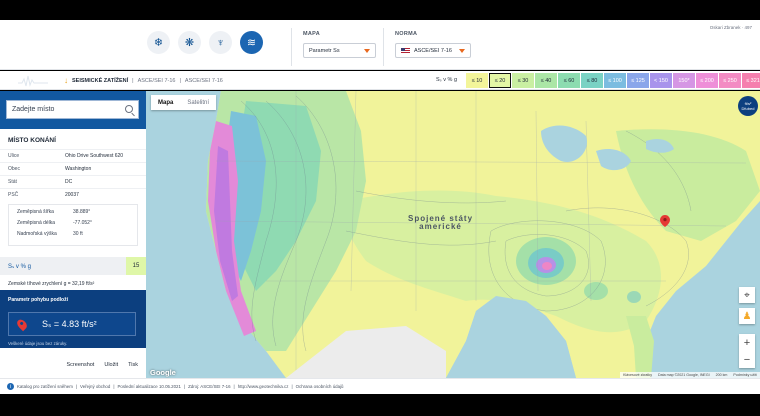 The width and height of the screenshot is (760, 416). I want to click on norm-select: ASCE/SEI 7-16, so click(433, 50).